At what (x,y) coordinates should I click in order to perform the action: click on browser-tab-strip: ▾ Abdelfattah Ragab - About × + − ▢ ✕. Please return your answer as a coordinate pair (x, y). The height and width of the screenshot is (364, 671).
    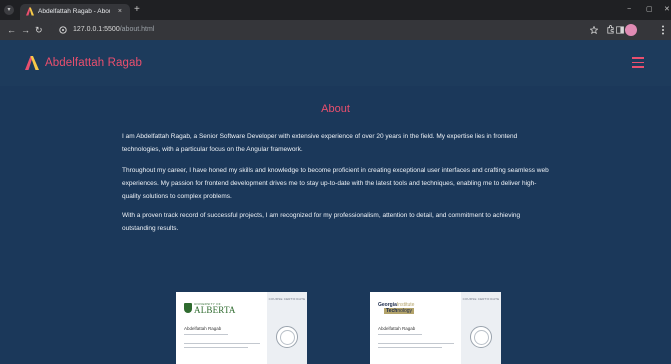
    Looking at the image, I should click on (335, 10).